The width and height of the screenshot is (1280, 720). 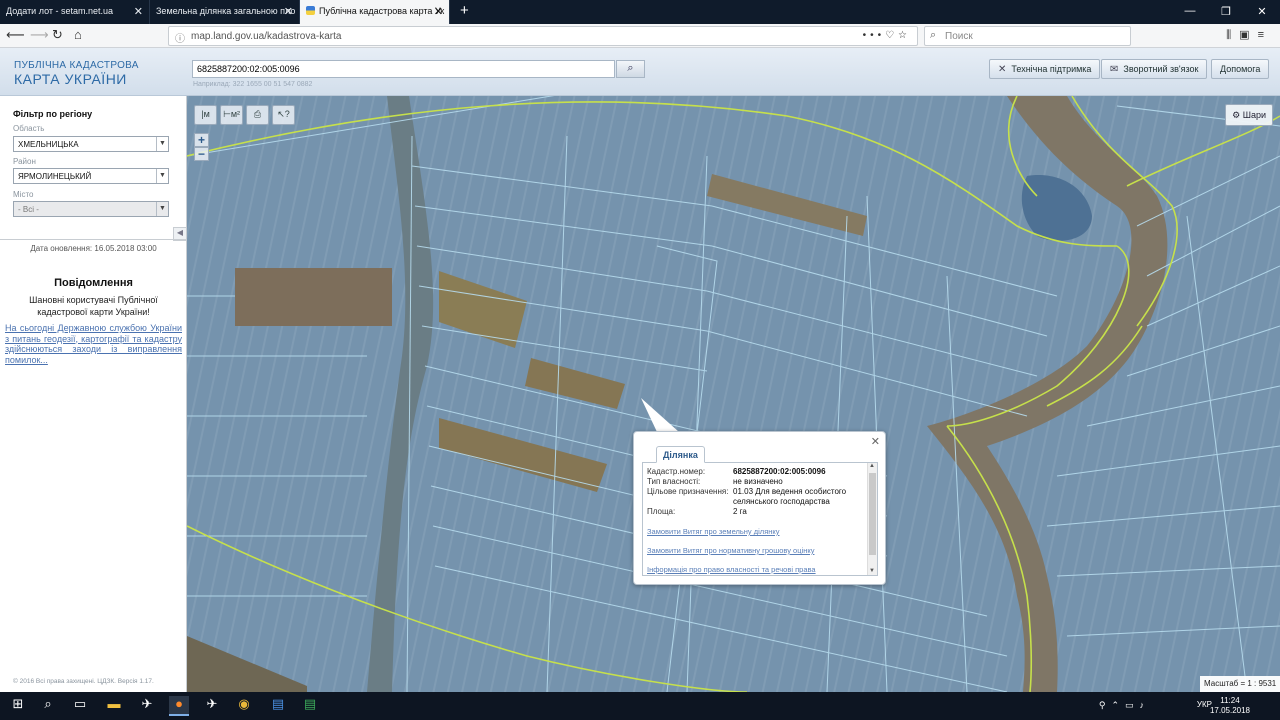 What do you see at coordinates (713, 531) in the screenshot?
I see `order-extract-link: Замовити Витяг про земельну ділянку` at bounding box center [713, 531].